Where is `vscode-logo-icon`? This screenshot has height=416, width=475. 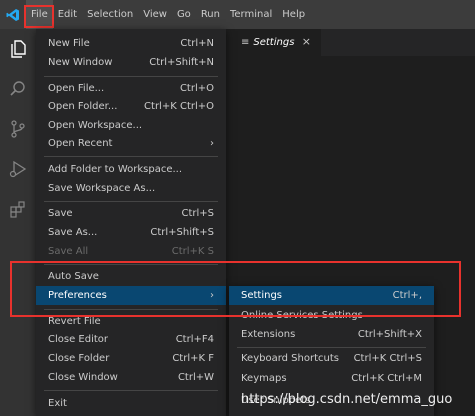 vscode-logo-icon is located at coordinates (13, 14).